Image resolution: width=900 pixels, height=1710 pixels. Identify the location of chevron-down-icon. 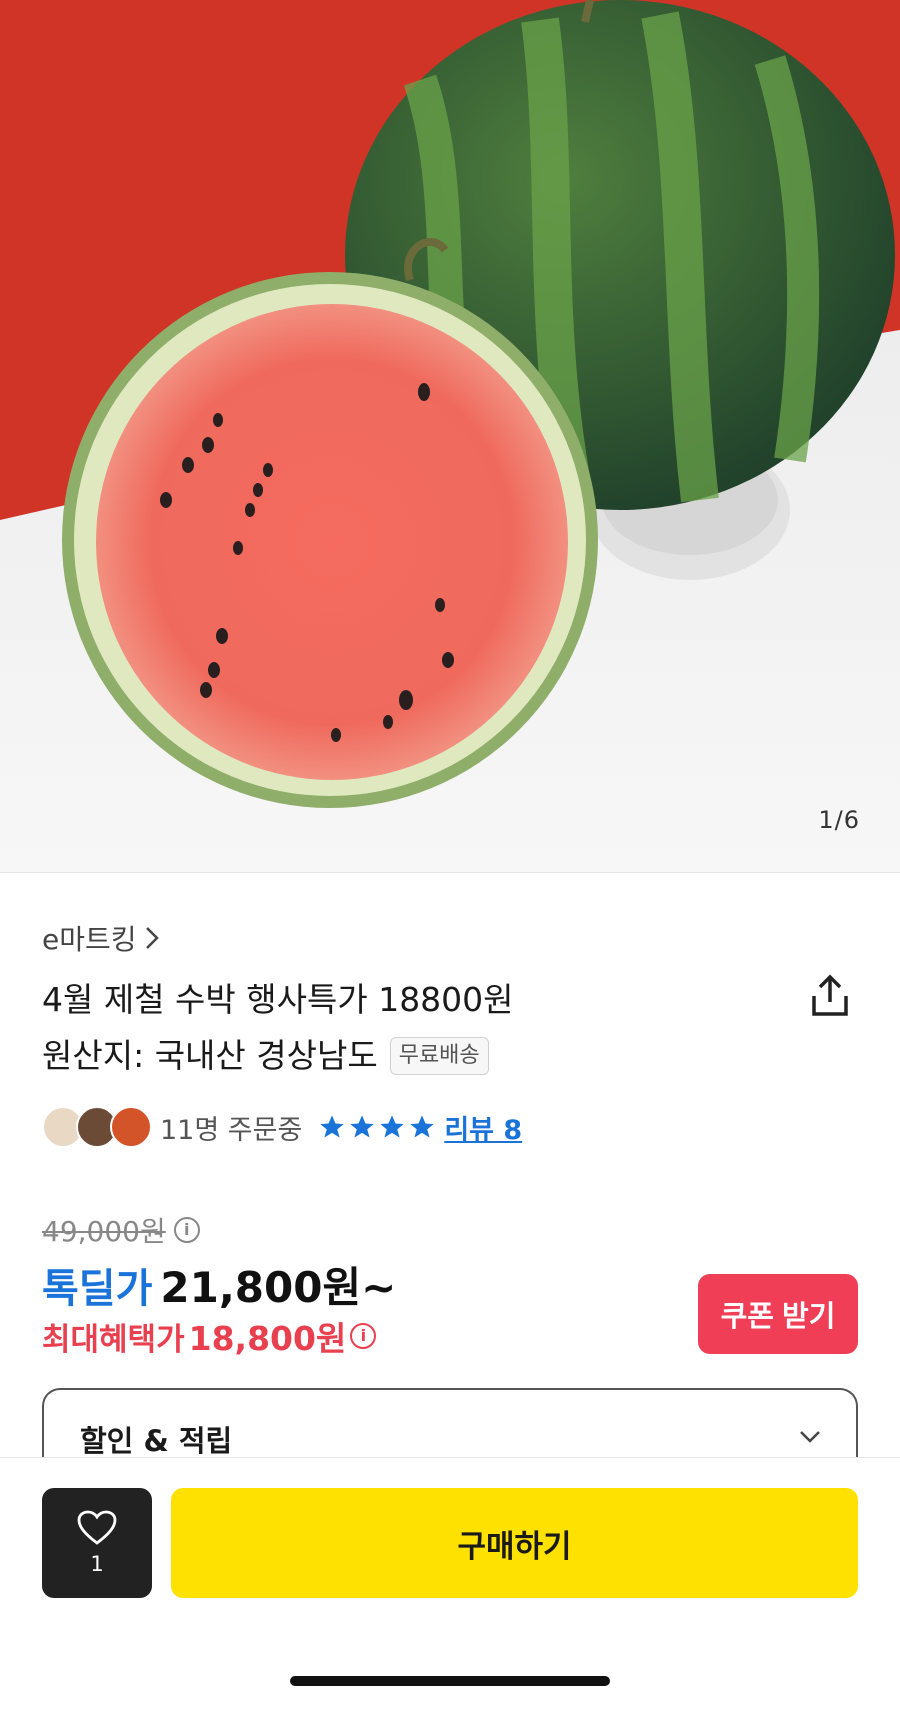
(810, 1437).